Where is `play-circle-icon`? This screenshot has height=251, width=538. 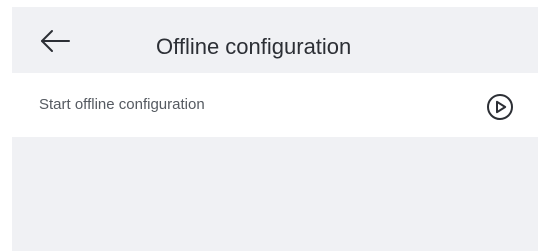
play-circle-icon is located at coordinates (500, 107).